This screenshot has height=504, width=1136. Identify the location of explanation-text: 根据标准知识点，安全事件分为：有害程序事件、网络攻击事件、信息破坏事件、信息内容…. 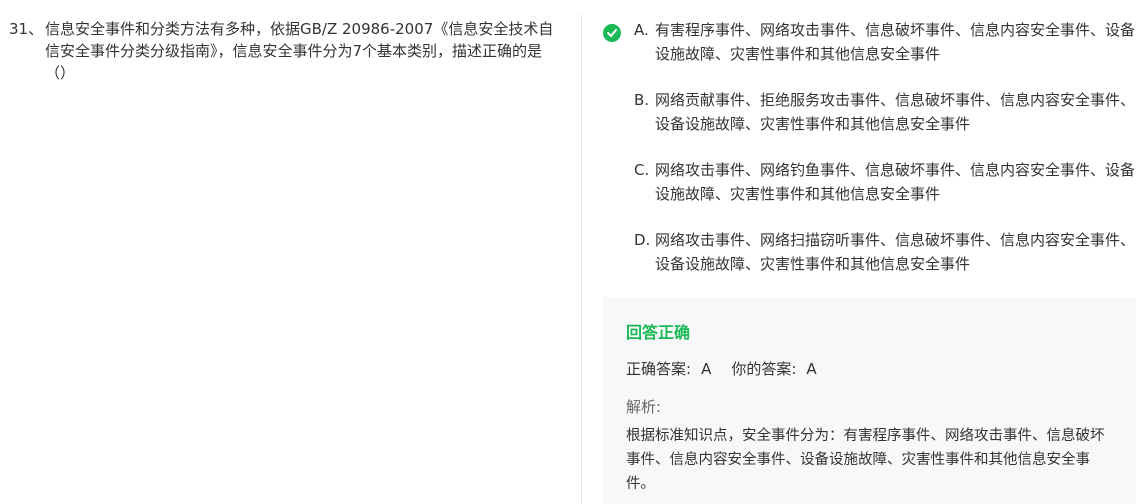
(865, 460).